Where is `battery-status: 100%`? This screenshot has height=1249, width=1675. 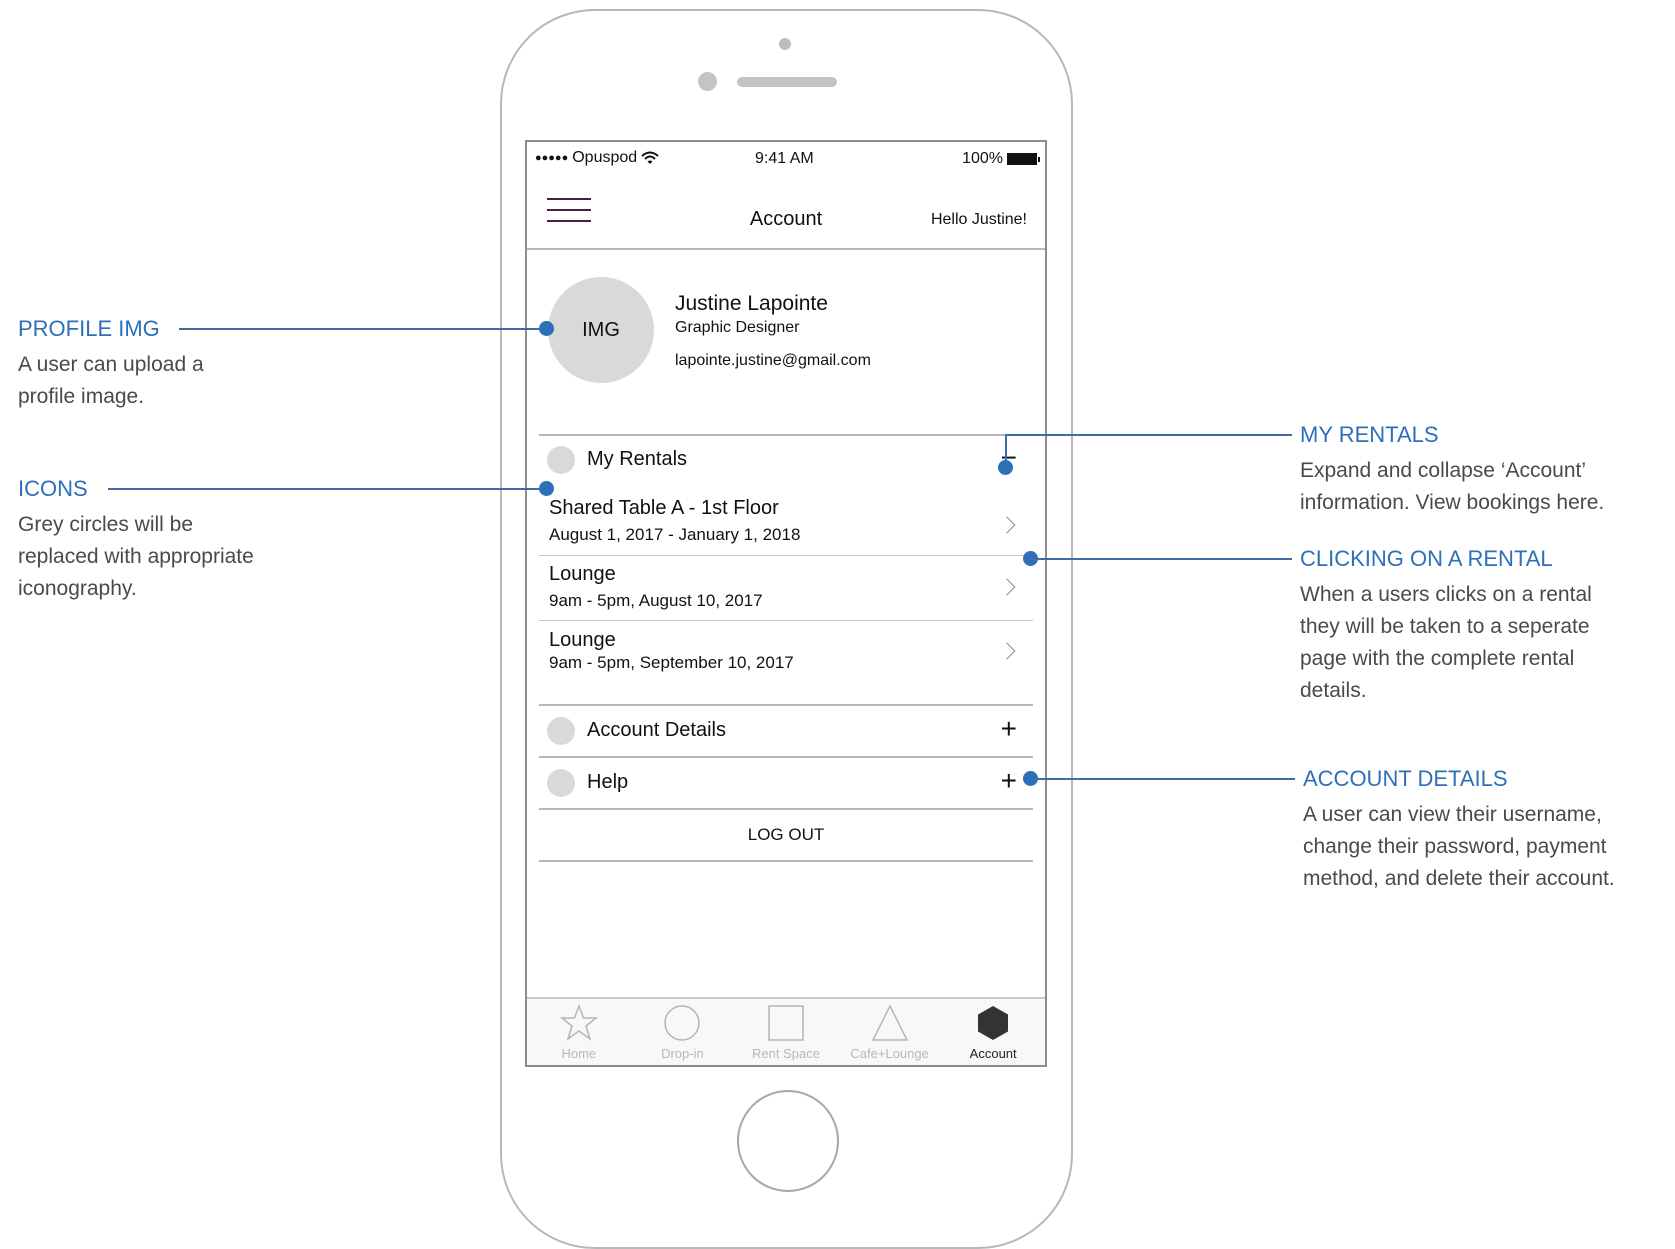
battery-status: 100% is located at coordinates (1001, 159).